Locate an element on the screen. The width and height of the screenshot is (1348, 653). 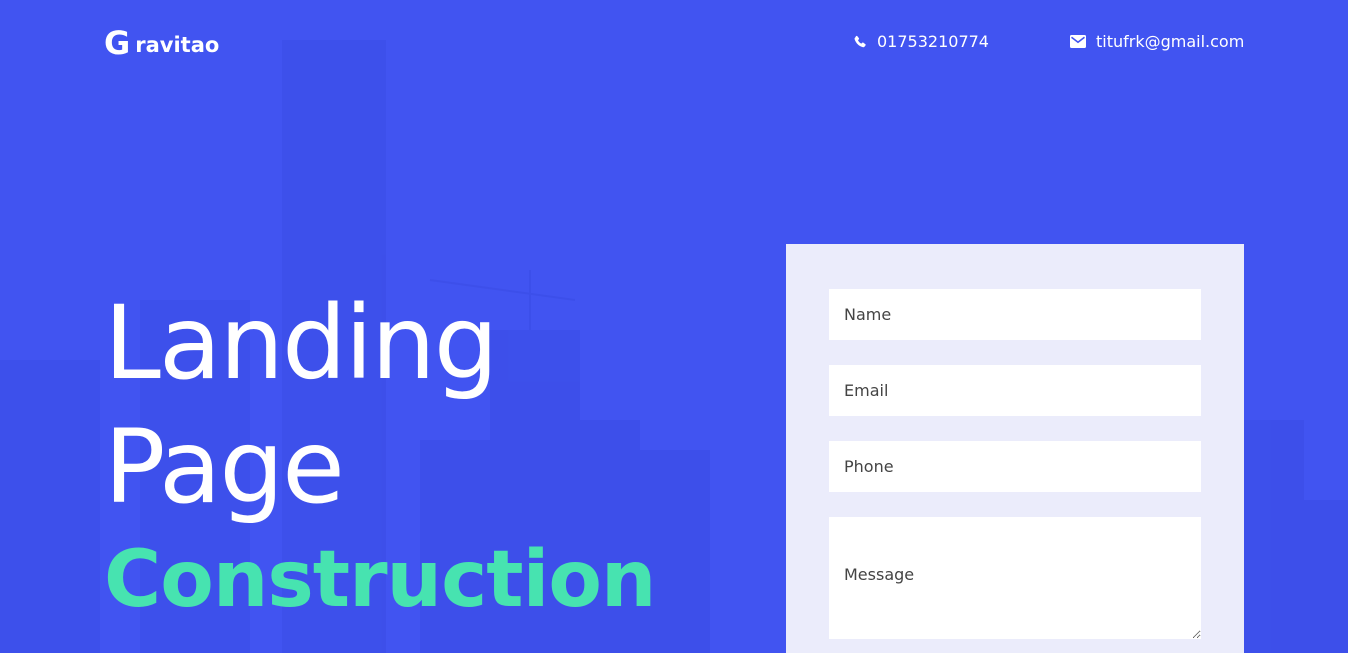
header-email: titufrk@gmail.com is located at coordinates (1157, 41).